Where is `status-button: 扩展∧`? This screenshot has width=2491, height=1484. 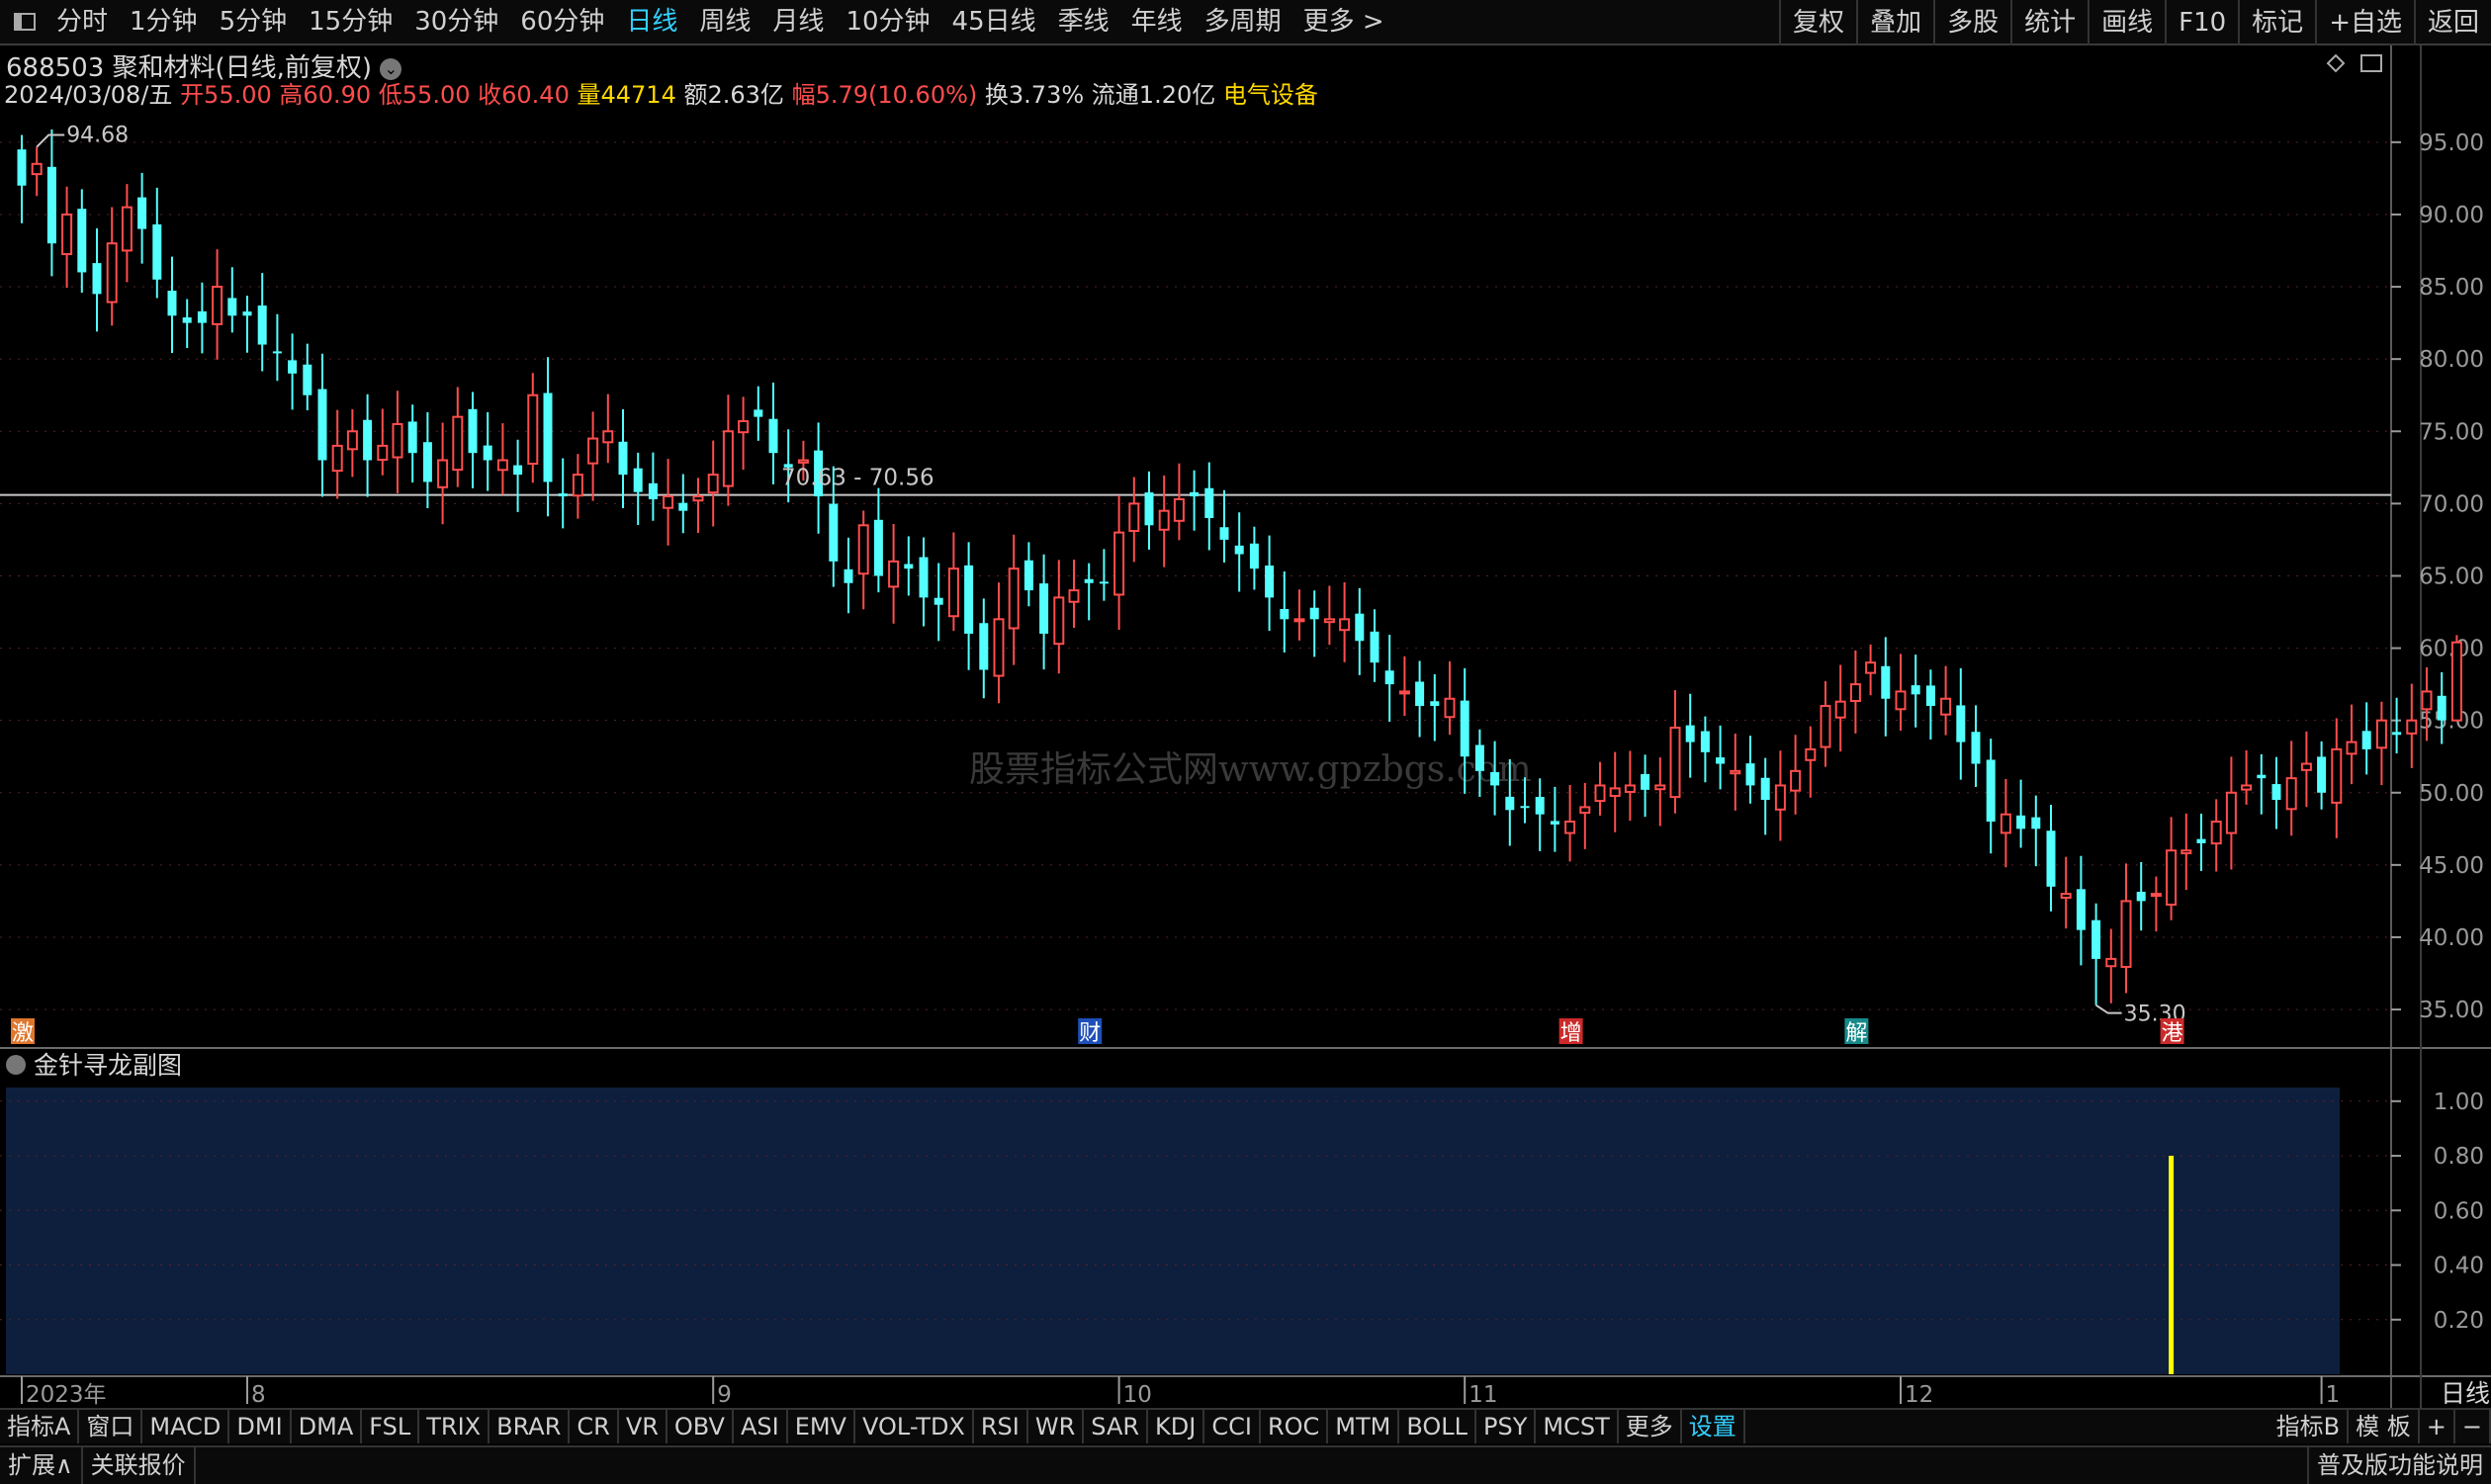 status-button: 扩展∧ is located at coordinates (41, 1465).